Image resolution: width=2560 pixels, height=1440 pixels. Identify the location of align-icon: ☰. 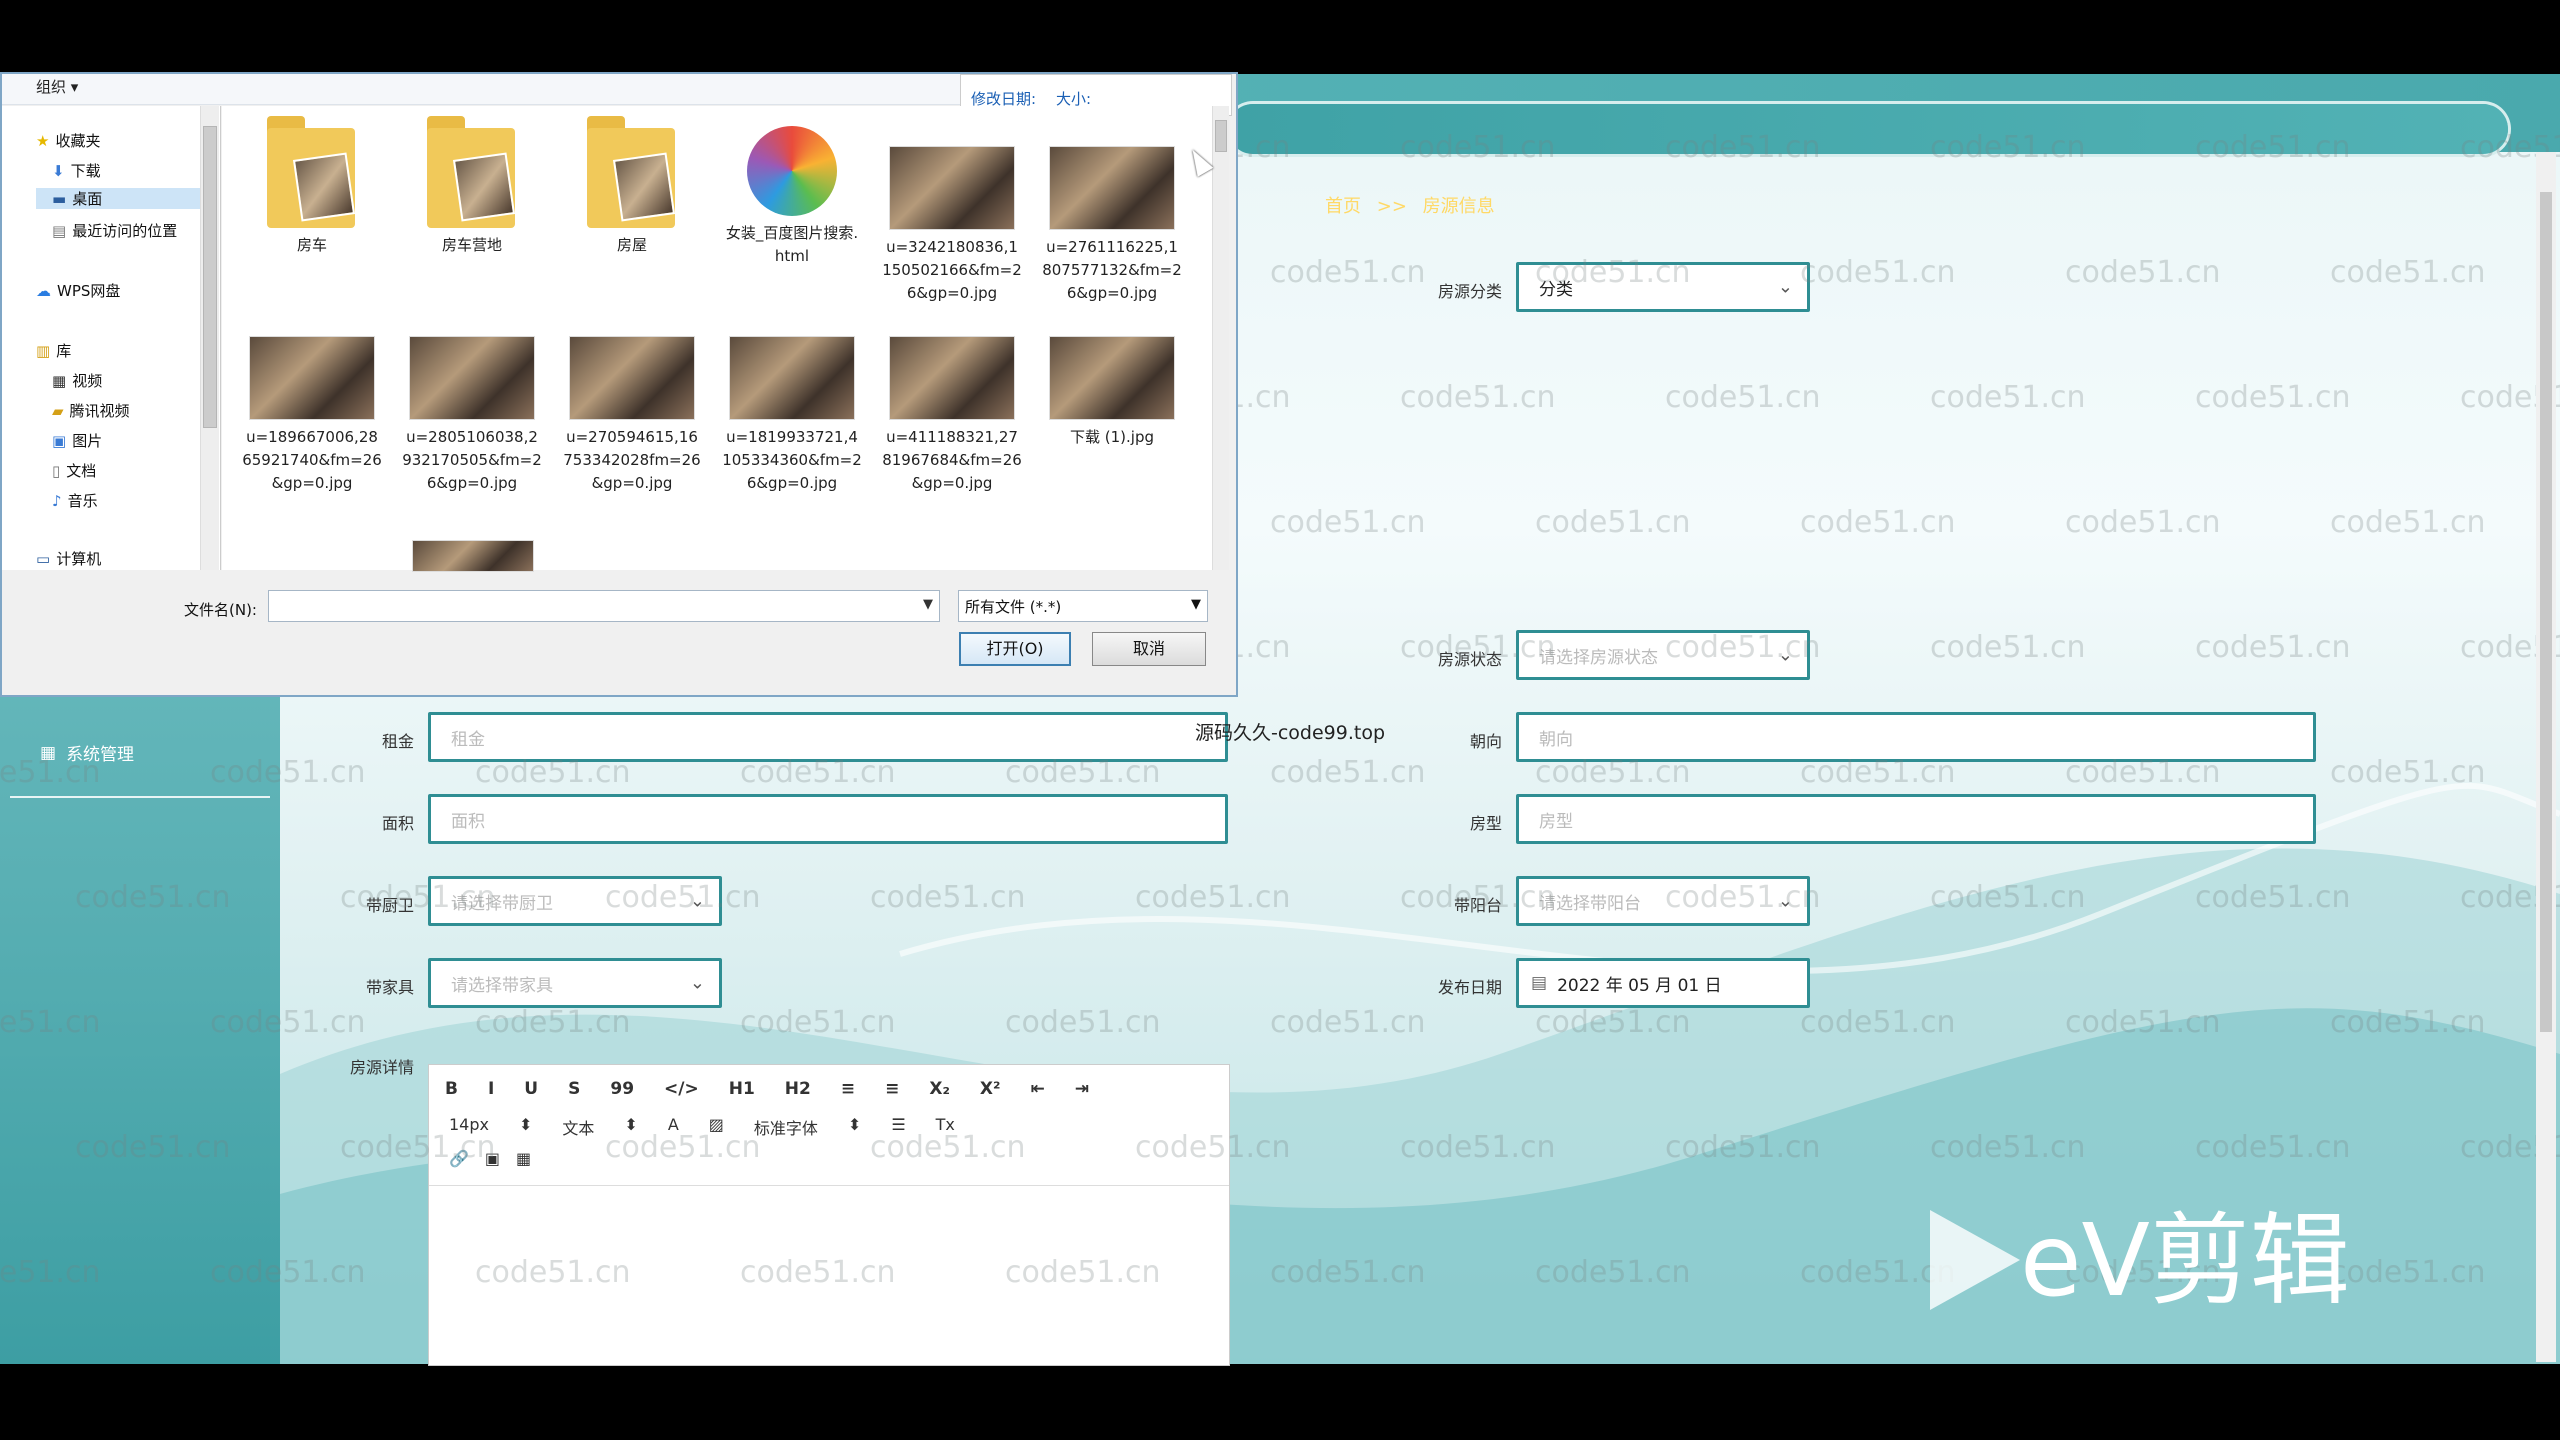
(898, 1127).